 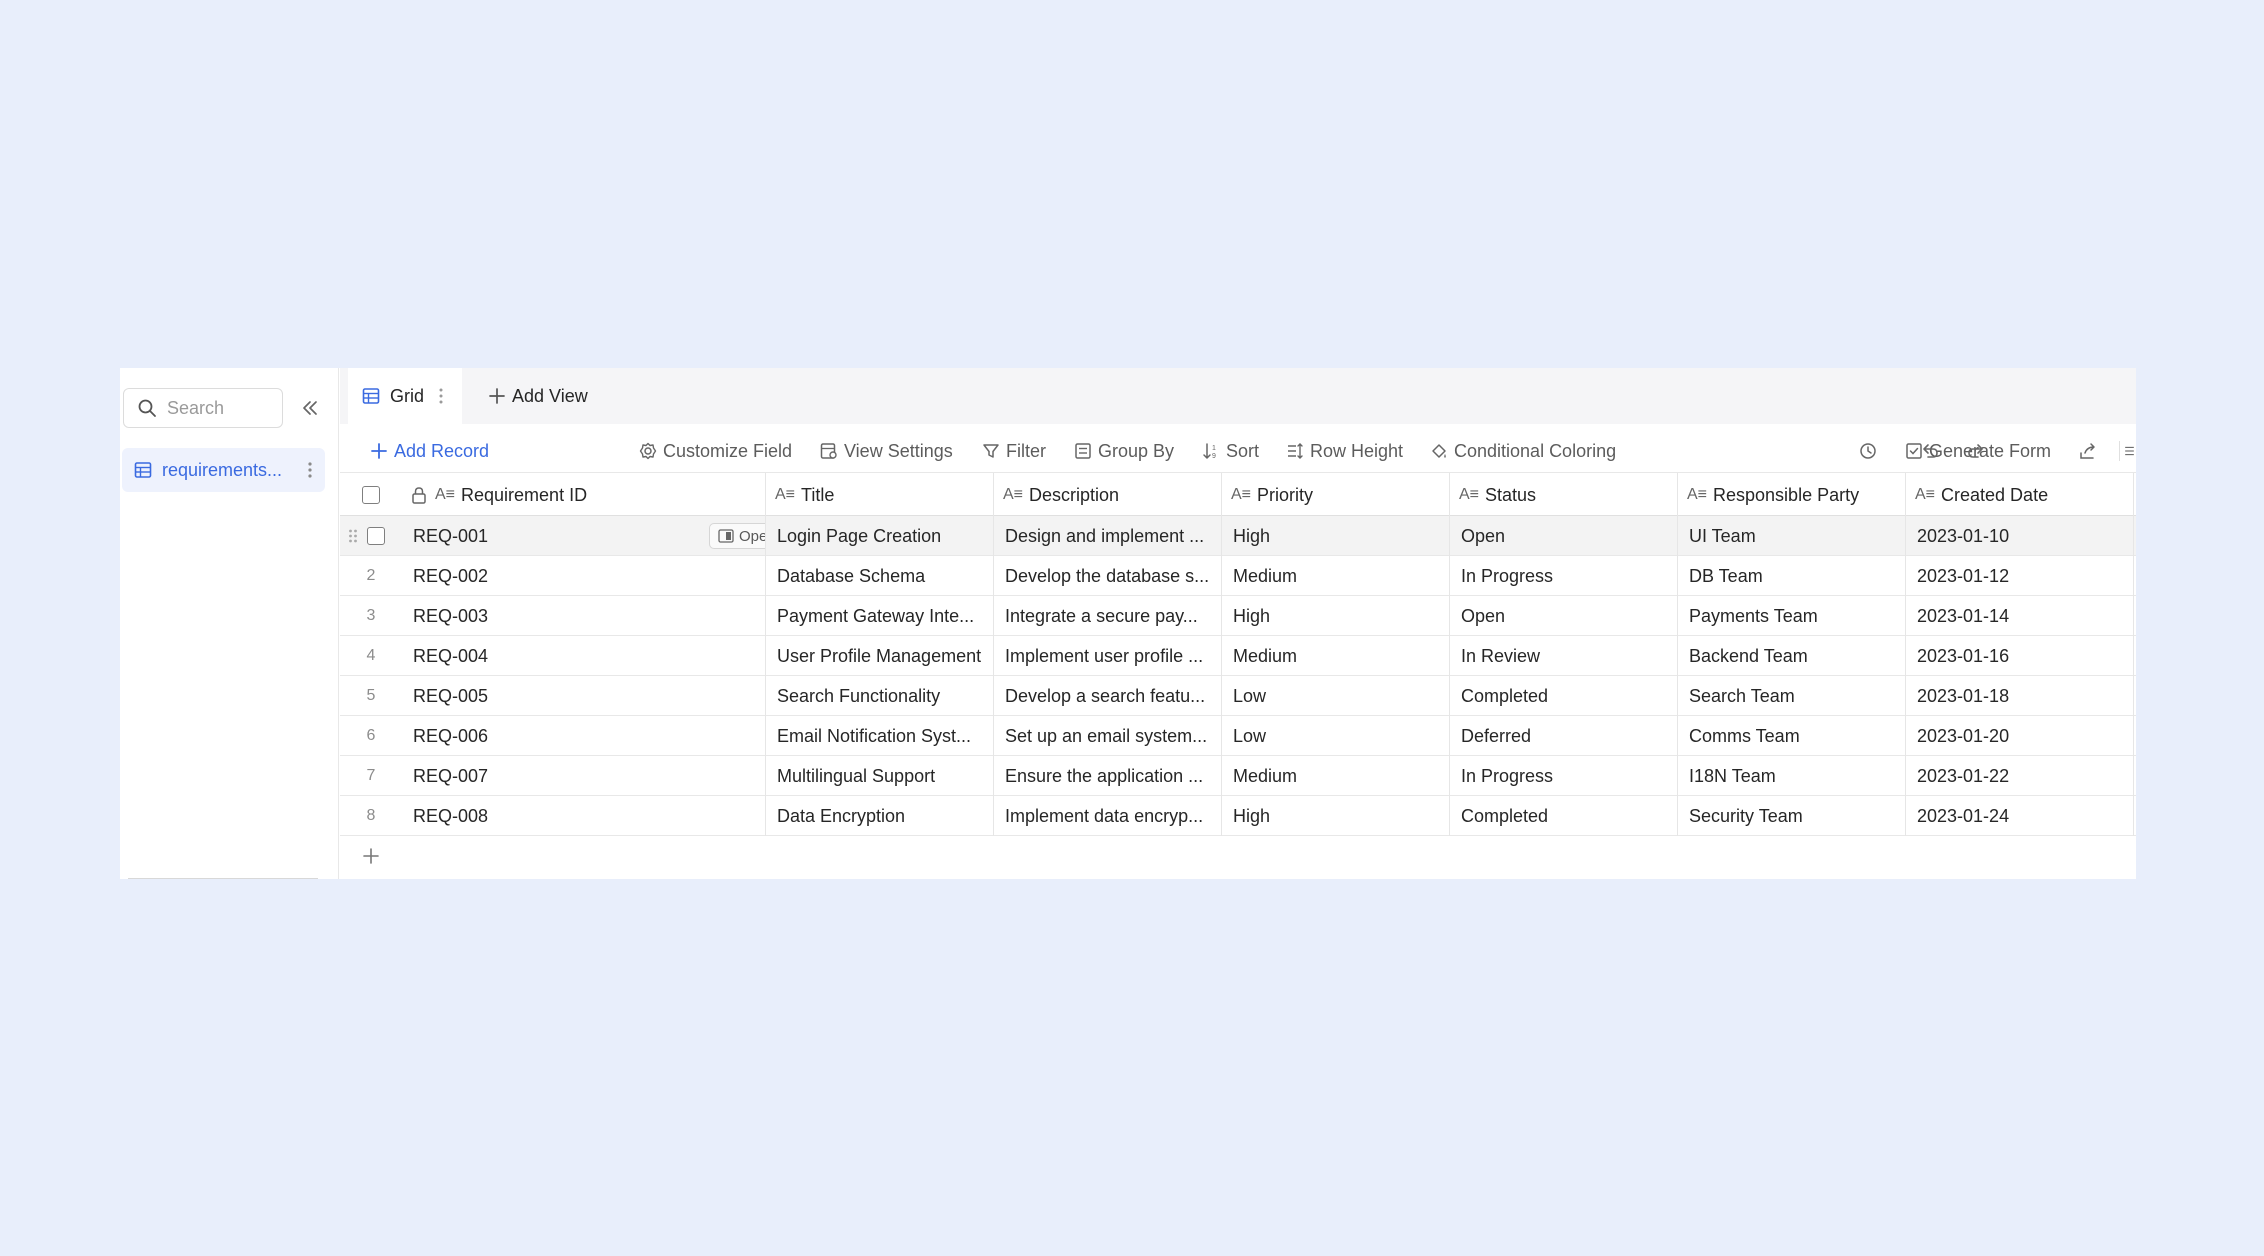 What do you see at coordinates (2020, 696) in the screenshot?
I see `cell-created-date: 2023-01-18` at bounding box center [2020, 696].